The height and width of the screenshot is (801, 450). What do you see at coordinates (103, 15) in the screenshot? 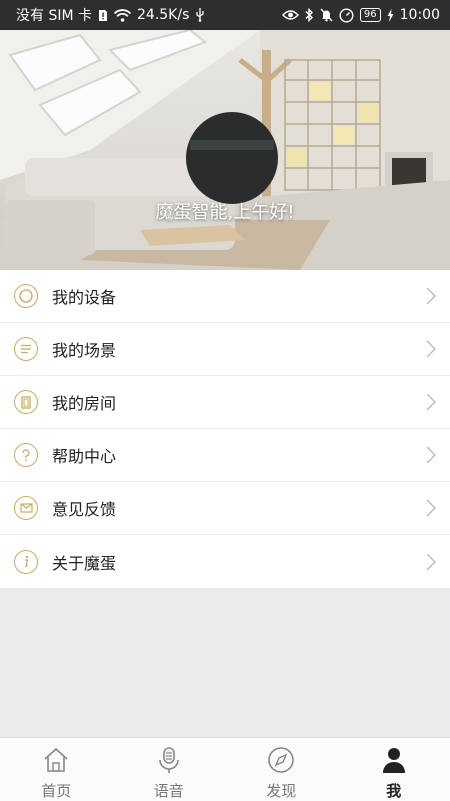
I see `sim-alert-icon` at bounding box center [103, 15].